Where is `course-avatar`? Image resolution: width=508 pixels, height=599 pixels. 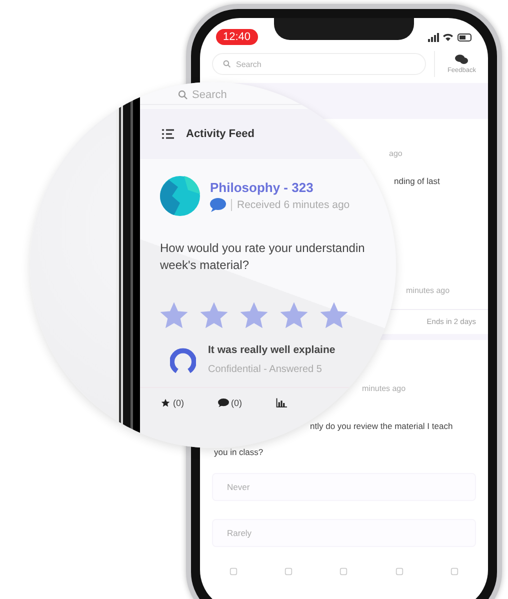 course-avatar is located at coordinates (180, 196).